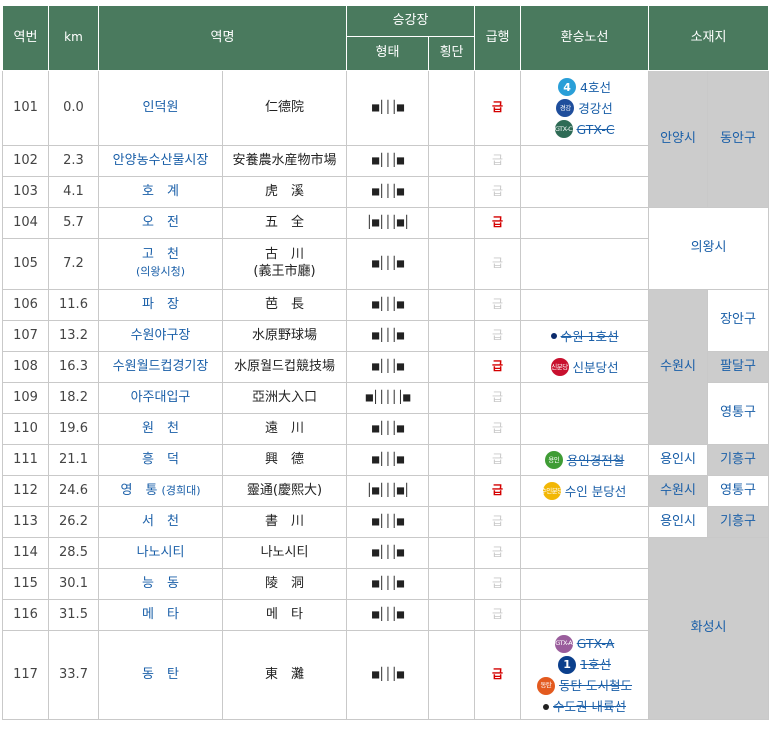 The height and width of the screenshot is (753, 771). Describe the element at coordinates (411, 21) in the screenshot. I see `header-platform: 승강장` at that location.